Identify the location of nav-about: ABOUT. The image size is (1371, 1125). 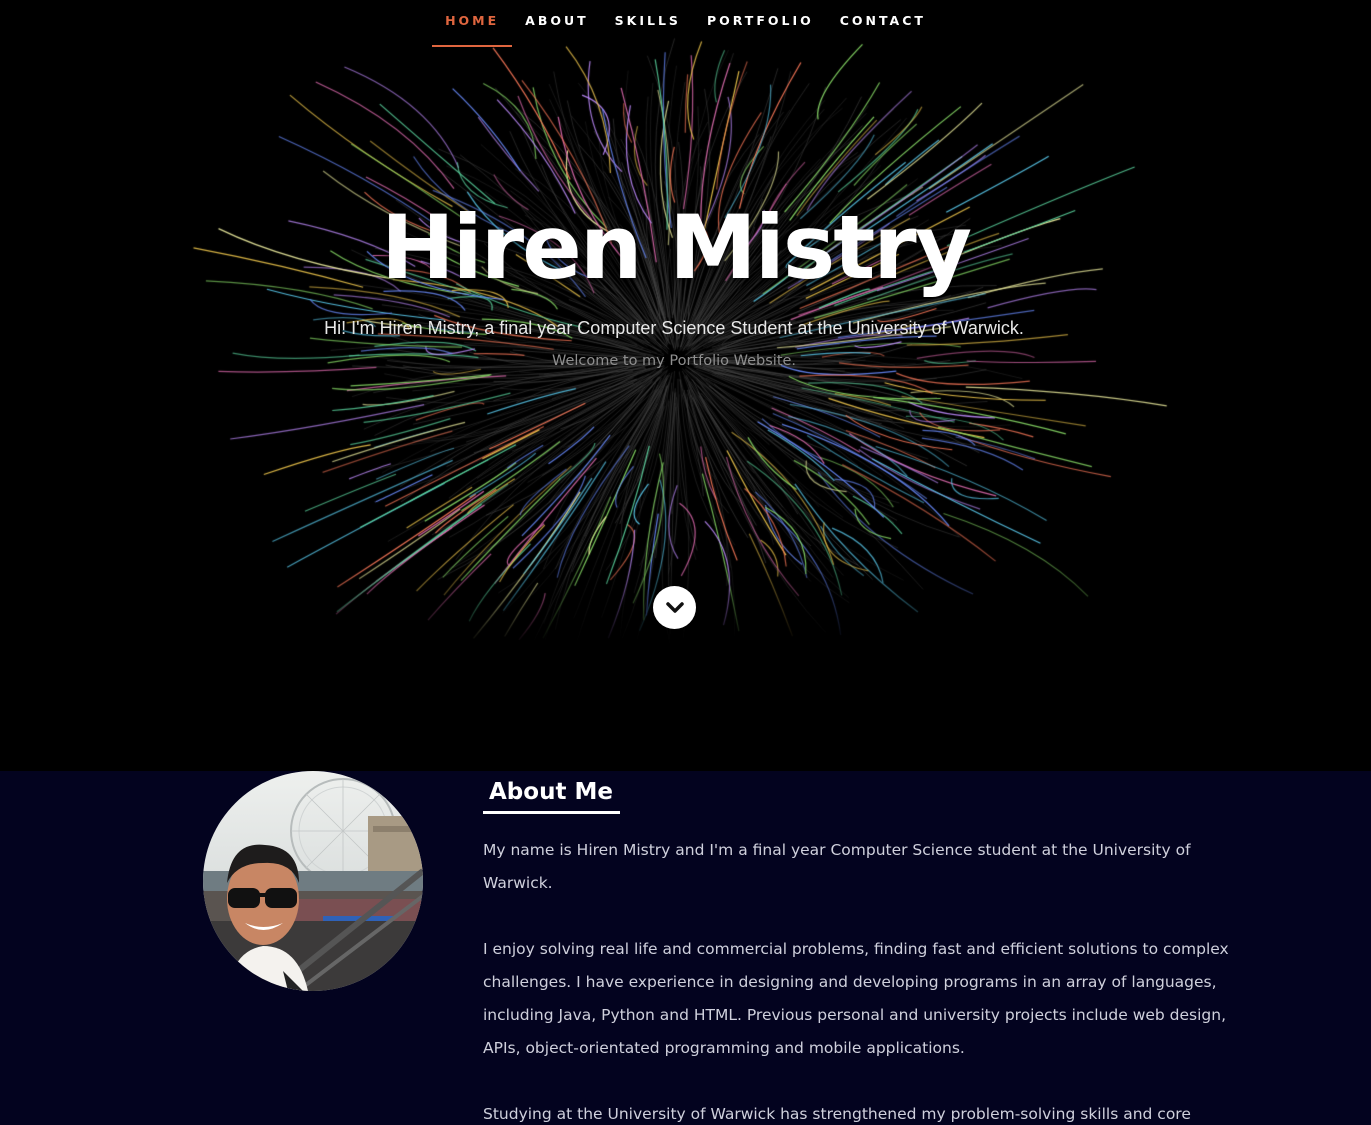
(557, 23).